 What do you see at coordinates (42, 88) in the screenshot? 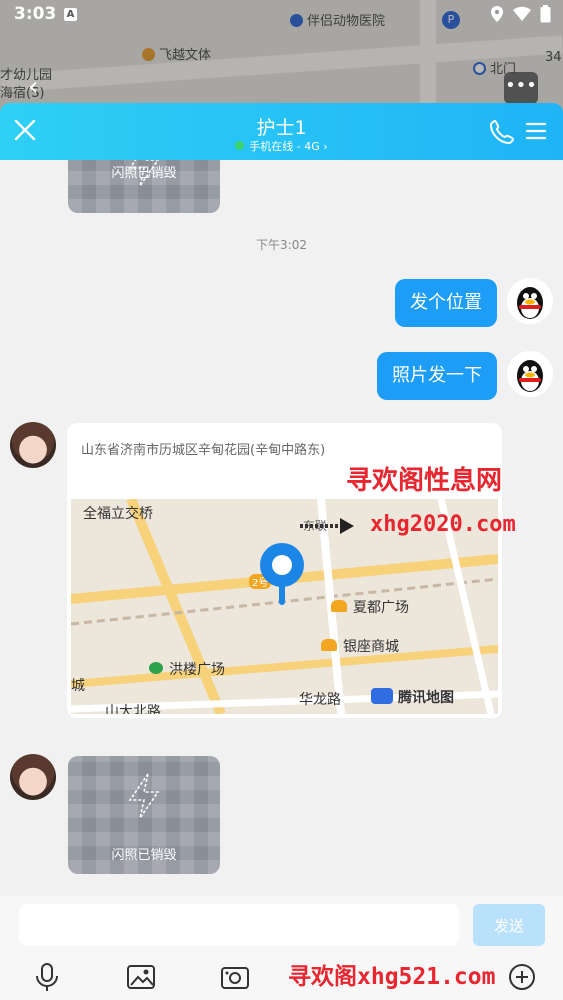
I see `map-back-icon: ‹` at bounding box center [42, 88].